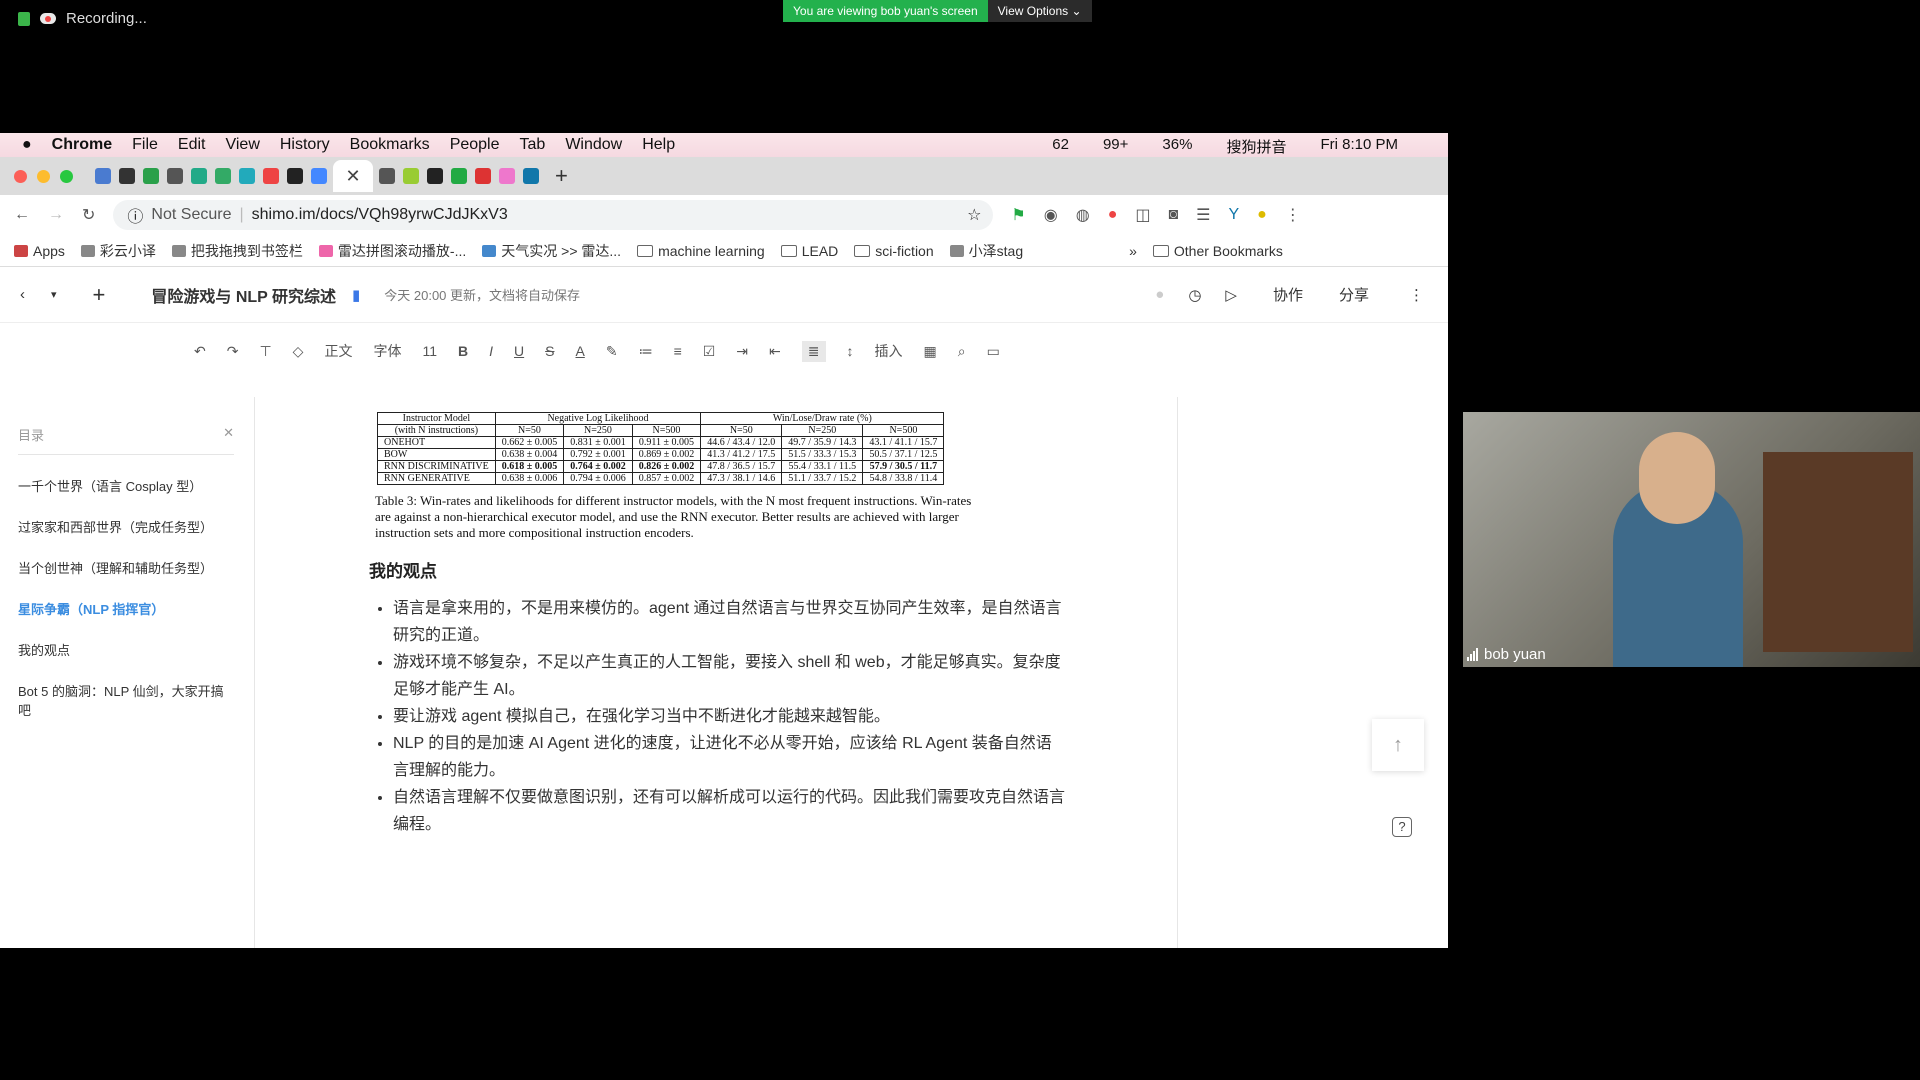 The image size is (1920, 1080). What do you see at coordinates (549, 351) in the screenshot?
I see `strikethrough-icon: S` at bounding box center [549, 351].